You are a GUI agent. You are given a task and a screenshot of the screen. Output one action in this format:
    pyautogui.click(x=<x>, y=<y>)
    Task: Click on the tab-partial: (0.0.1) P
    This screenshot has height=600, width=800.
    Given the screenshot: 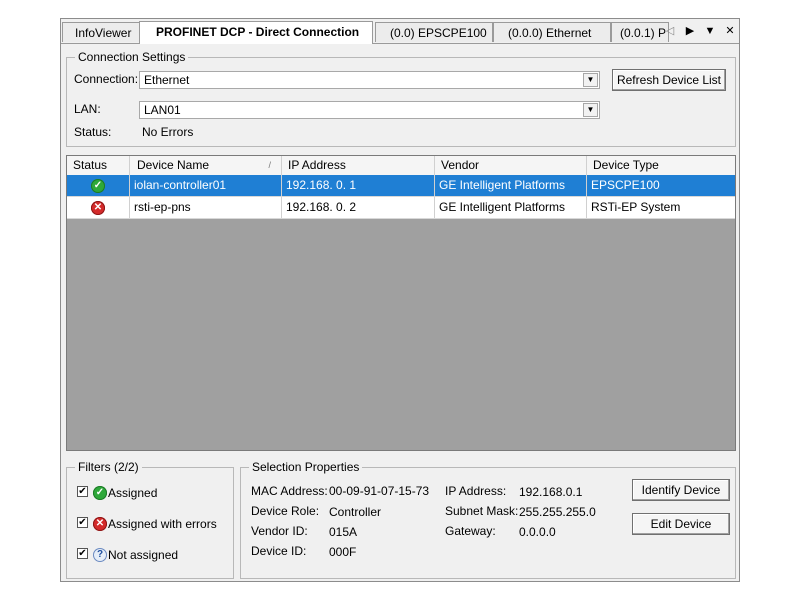 What is the action you would take?
    pyautogui.click(x=640, y=32)
    